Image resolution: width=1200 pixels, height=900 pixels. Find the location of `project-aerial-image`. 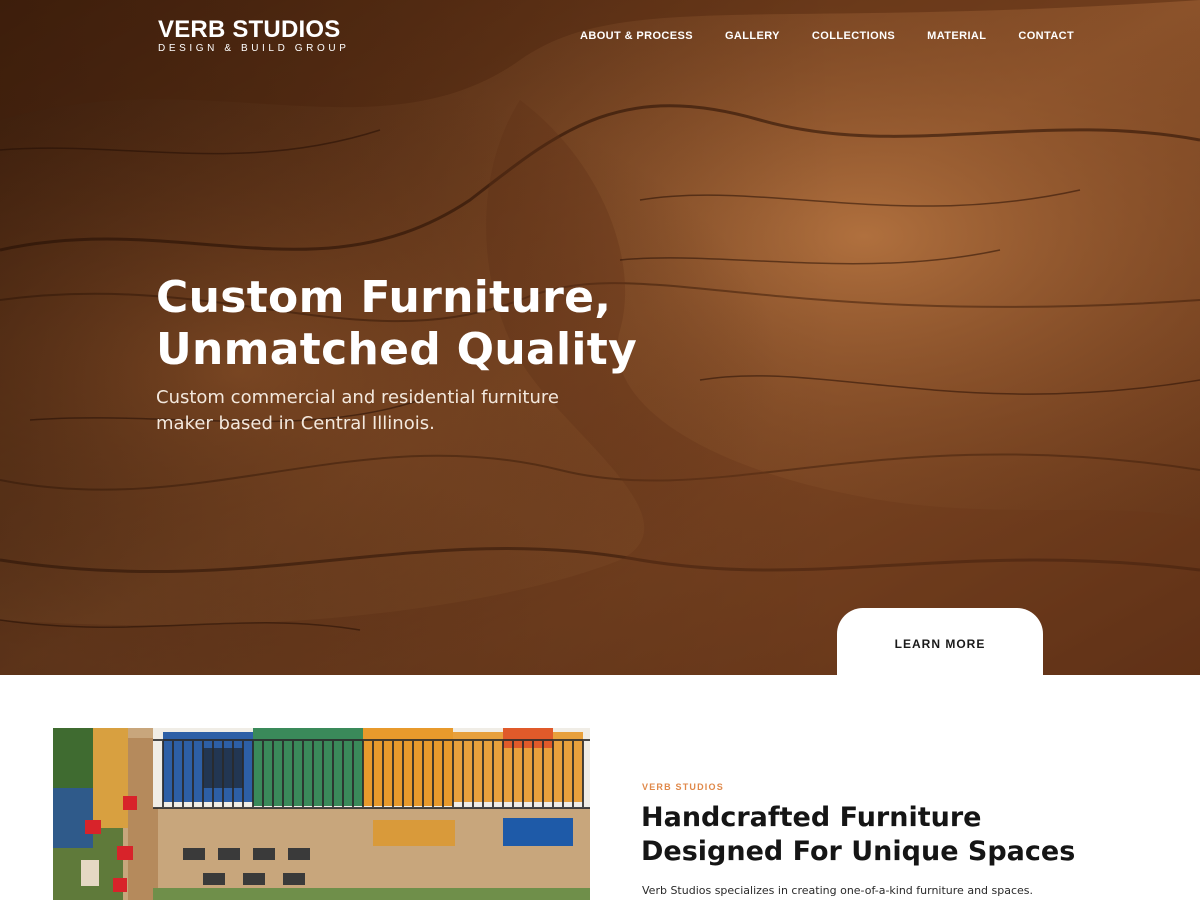

project-aerial-image is located at coordinates (321, 814).